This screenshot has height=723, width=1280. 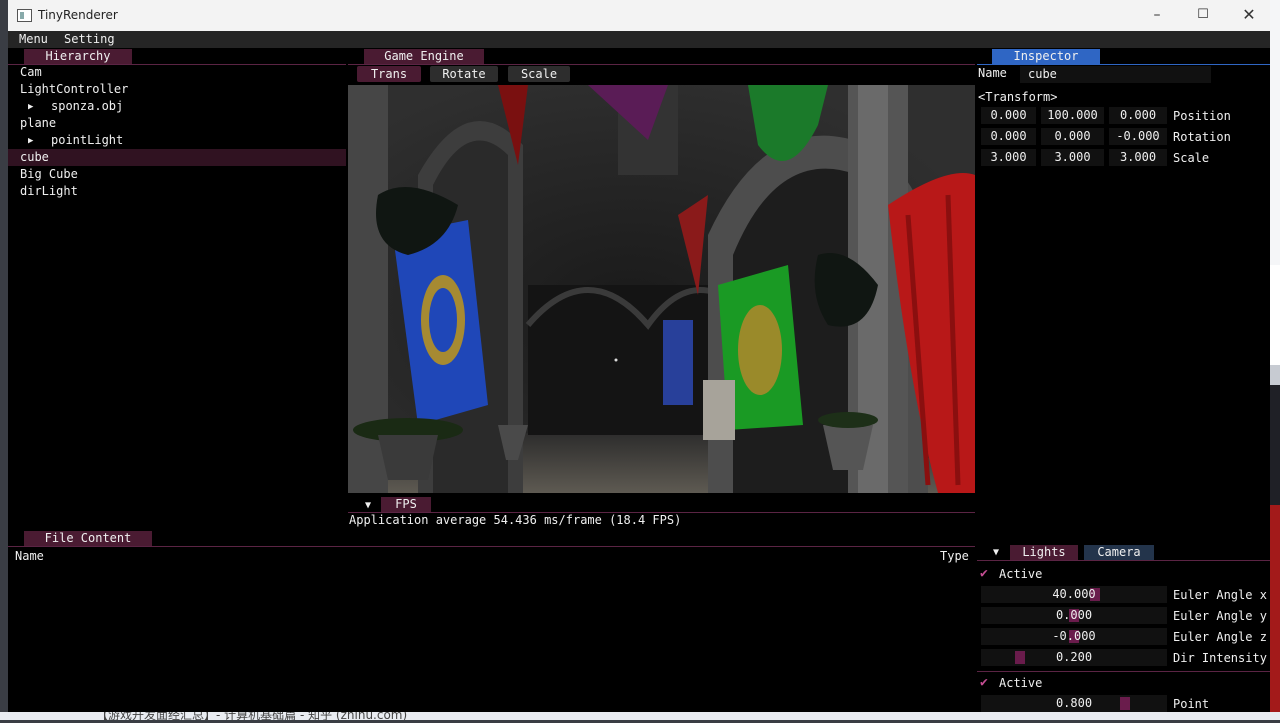 I want to click on tab-lights: Lights, so click(x=1044, y=552).